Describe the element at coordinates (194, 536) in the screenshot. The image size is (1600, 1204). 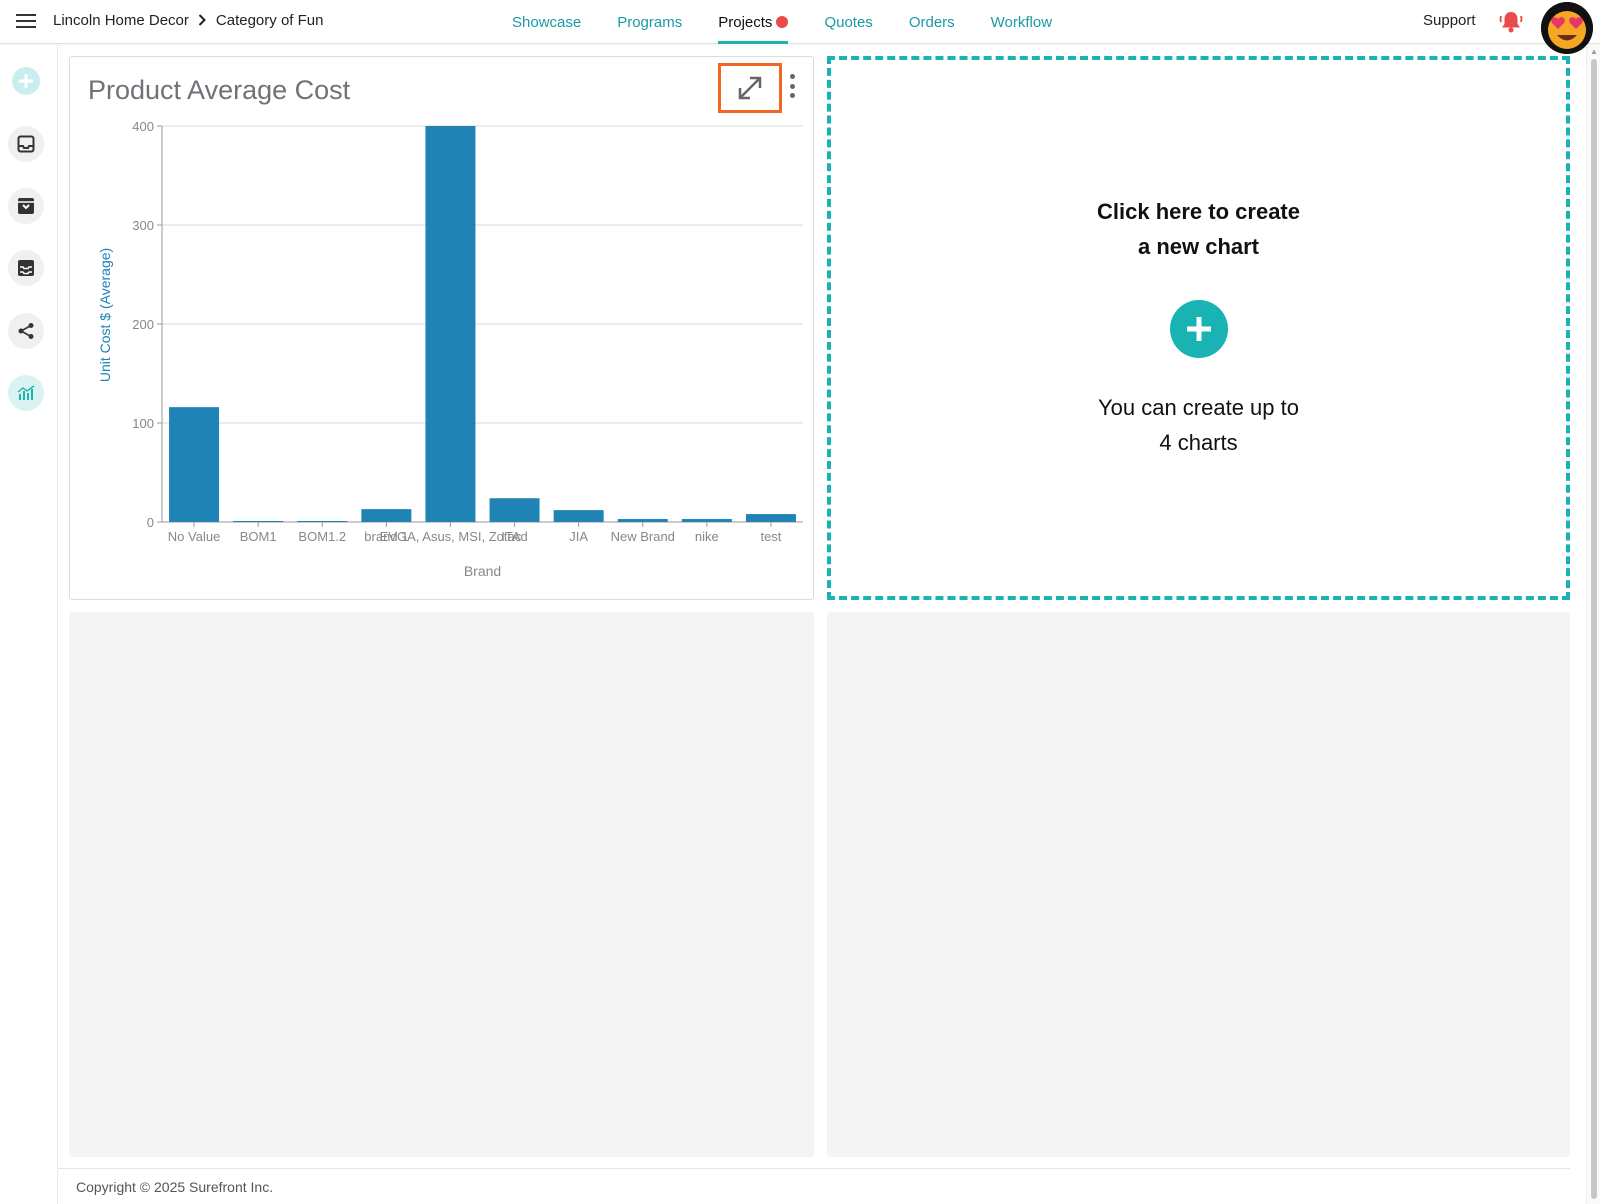
I see `x-tick-label: No Value` at that location.